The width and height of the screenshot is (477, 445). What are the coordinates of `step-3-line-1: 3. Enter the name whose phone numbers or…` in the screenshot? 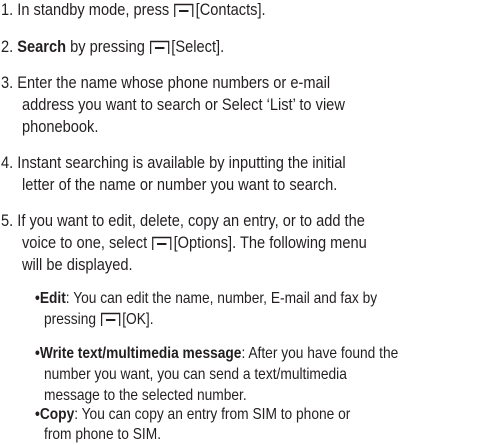 It's located at (165, 83).